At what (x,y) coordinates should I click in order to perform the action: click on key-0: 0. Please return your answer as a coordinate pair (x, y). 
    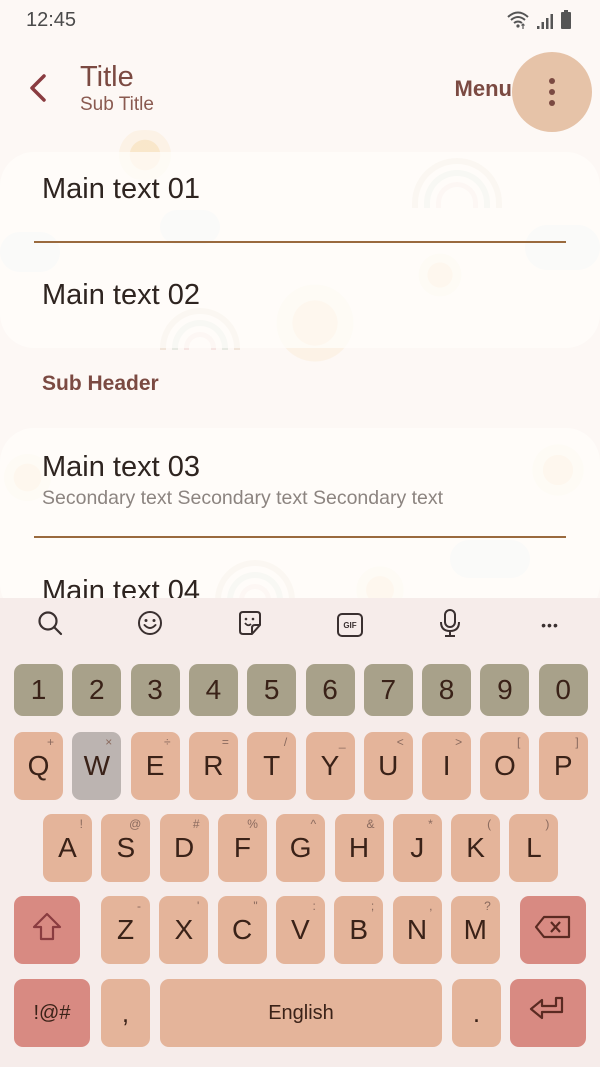
    Looking at the image, I should click on (563, 690).